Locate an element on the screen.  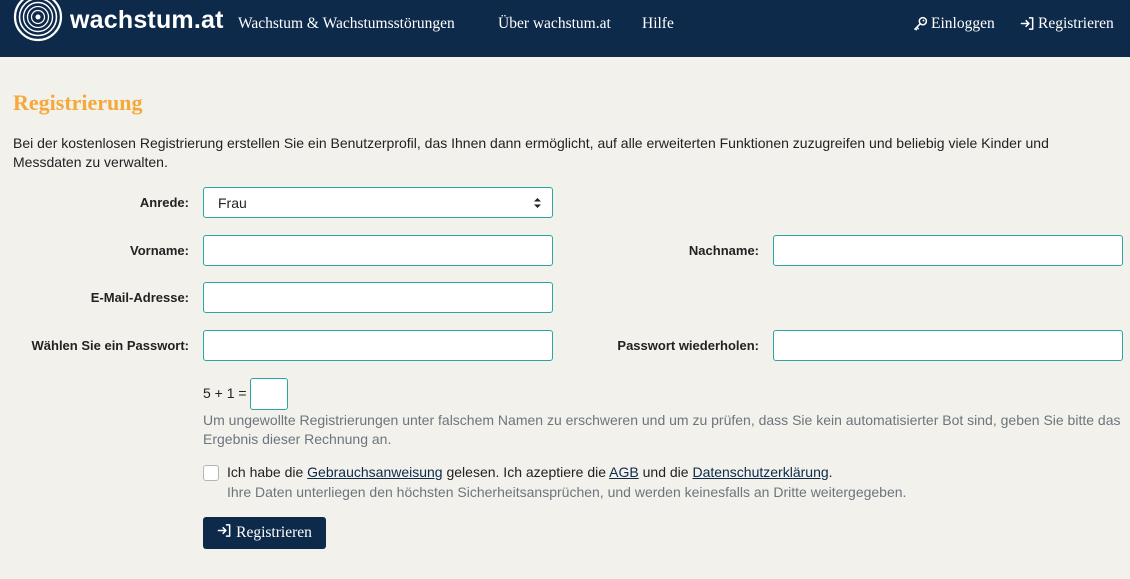
brand-name: wachstum.at is located at coordinates (147, 20).